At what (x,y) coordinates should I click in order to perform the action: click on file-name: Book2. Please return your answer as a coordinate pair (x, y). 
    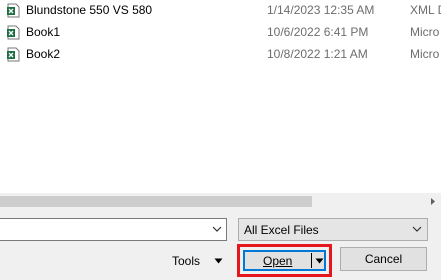
    Looking at the image, I should click on (43, 54).